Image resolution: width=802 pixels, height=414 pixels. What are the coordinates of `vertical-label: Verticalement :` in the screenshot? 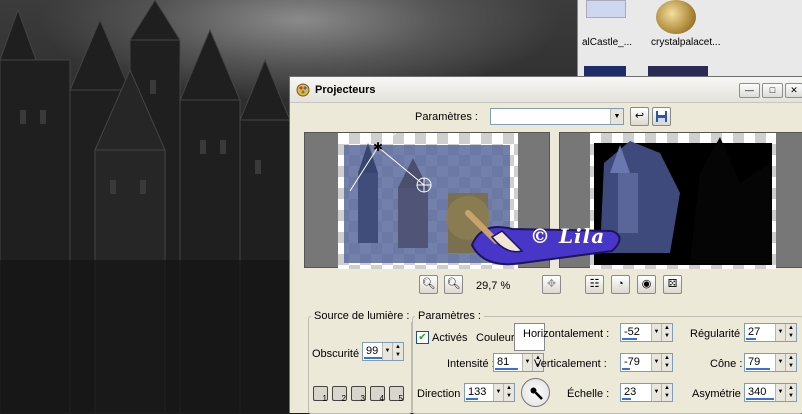 It's located at (570, 364).